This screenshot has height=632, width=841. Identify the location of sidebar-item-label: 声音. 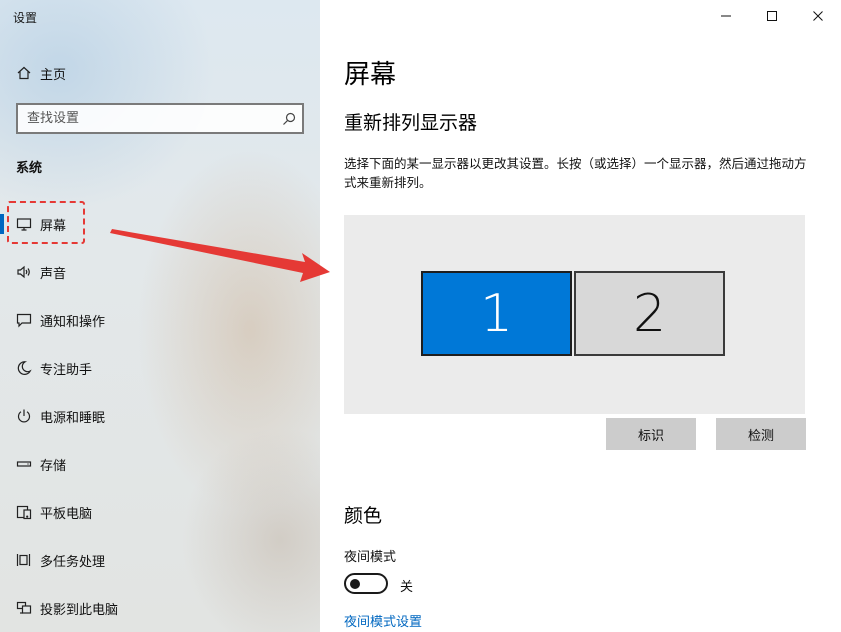
(53, 274).